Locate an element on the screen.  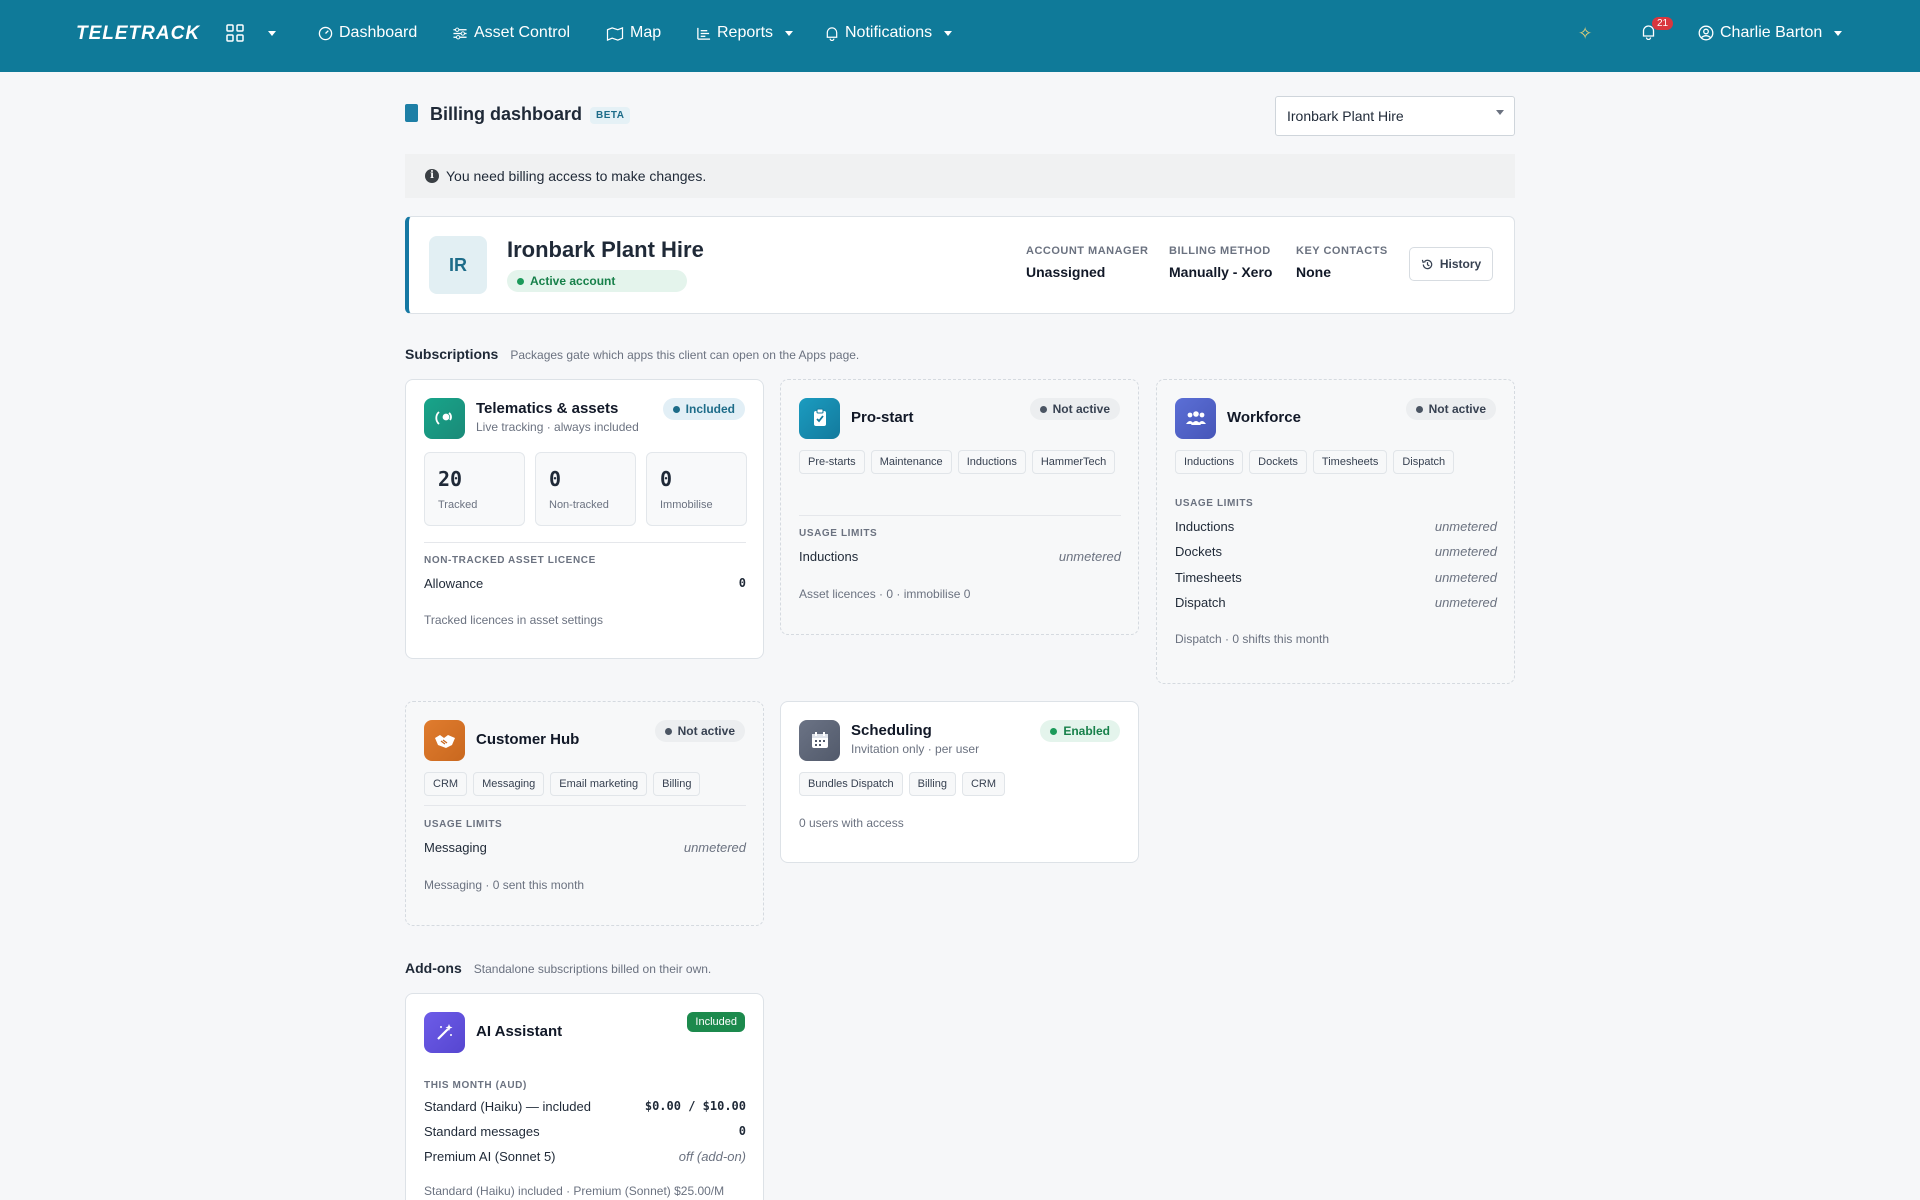
ai-usage-value: off (add-on) is located at coordinates (712, 1156).